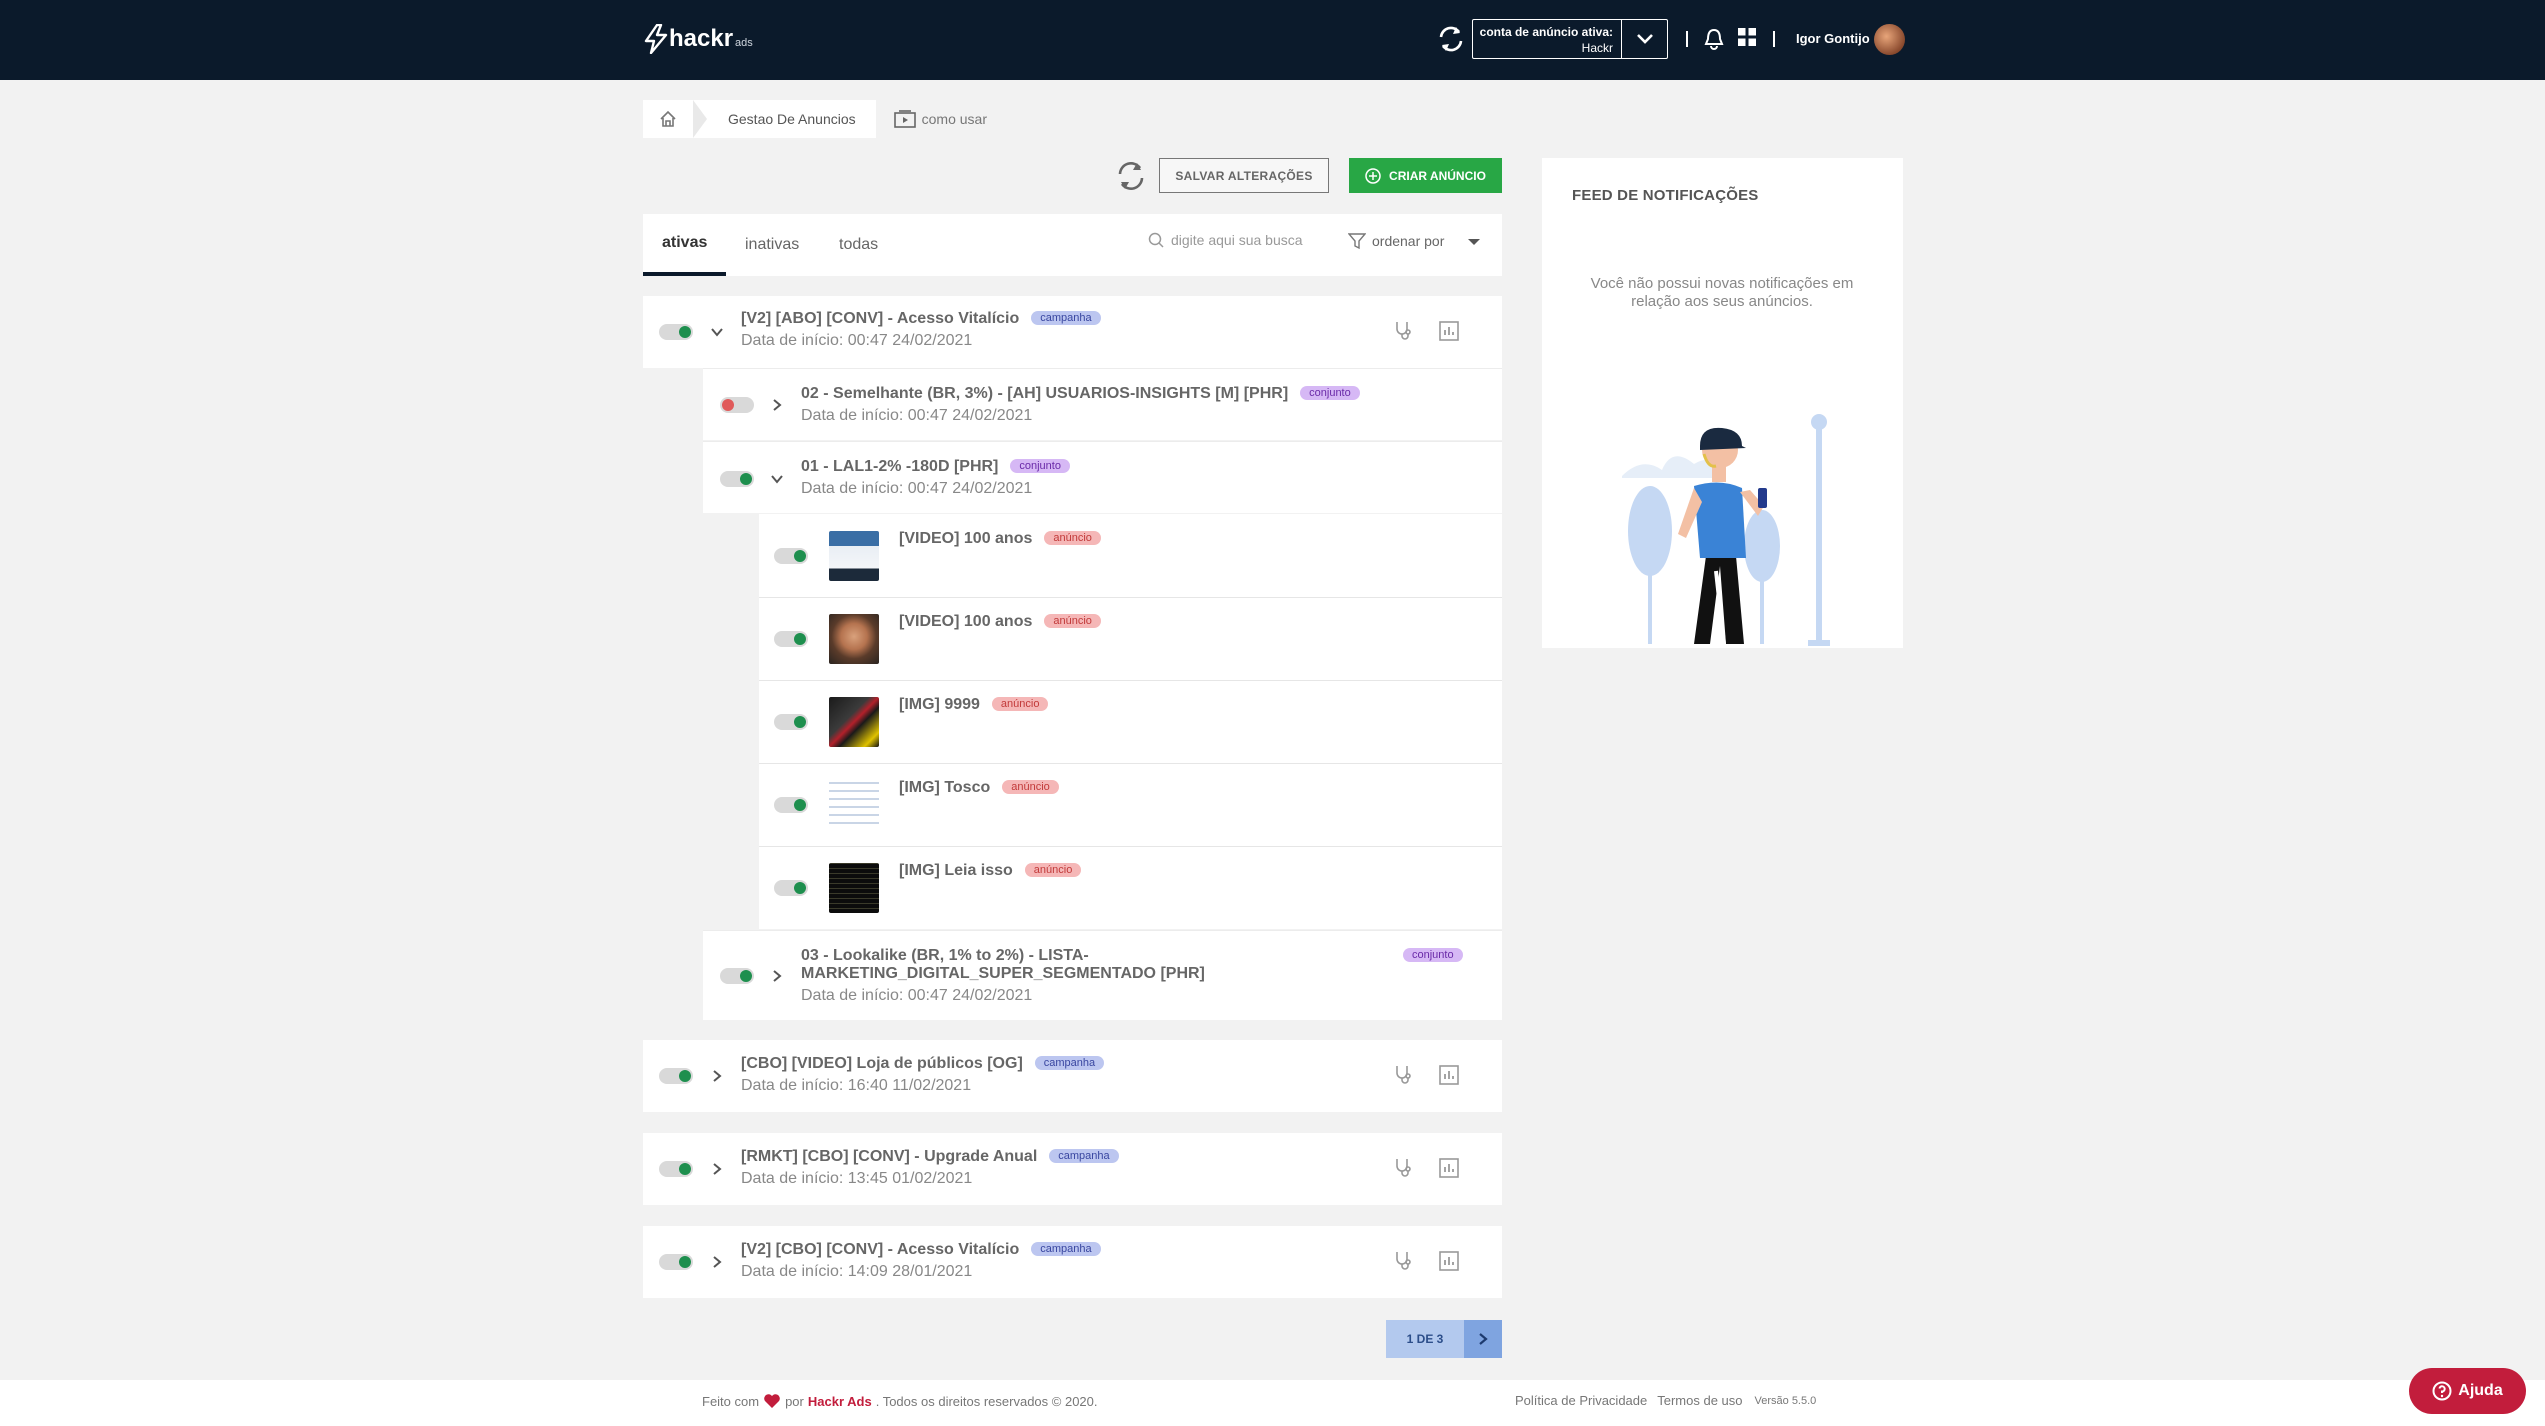  Describe the element at coordinates (1714, 39) in the screenshot. I see `bell-icon` at that location.